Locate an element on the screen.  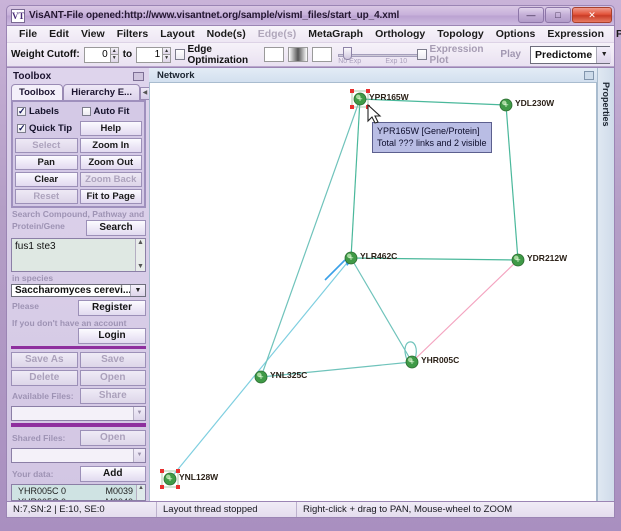
help-button: Help is located at coordinates (110, 128).